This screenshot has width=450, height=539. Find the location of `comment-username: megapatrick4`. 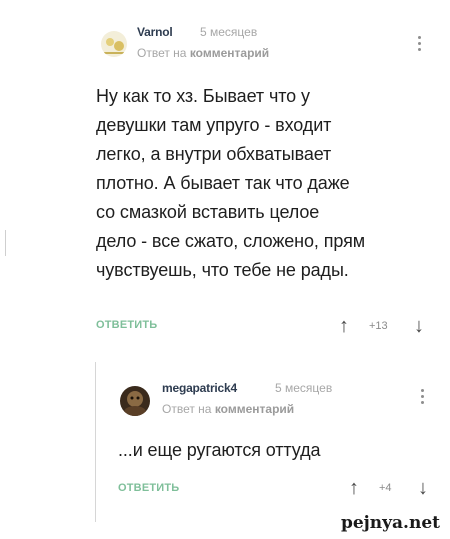

comment-username: megapatrick4 is located at coordinates (199, 388).